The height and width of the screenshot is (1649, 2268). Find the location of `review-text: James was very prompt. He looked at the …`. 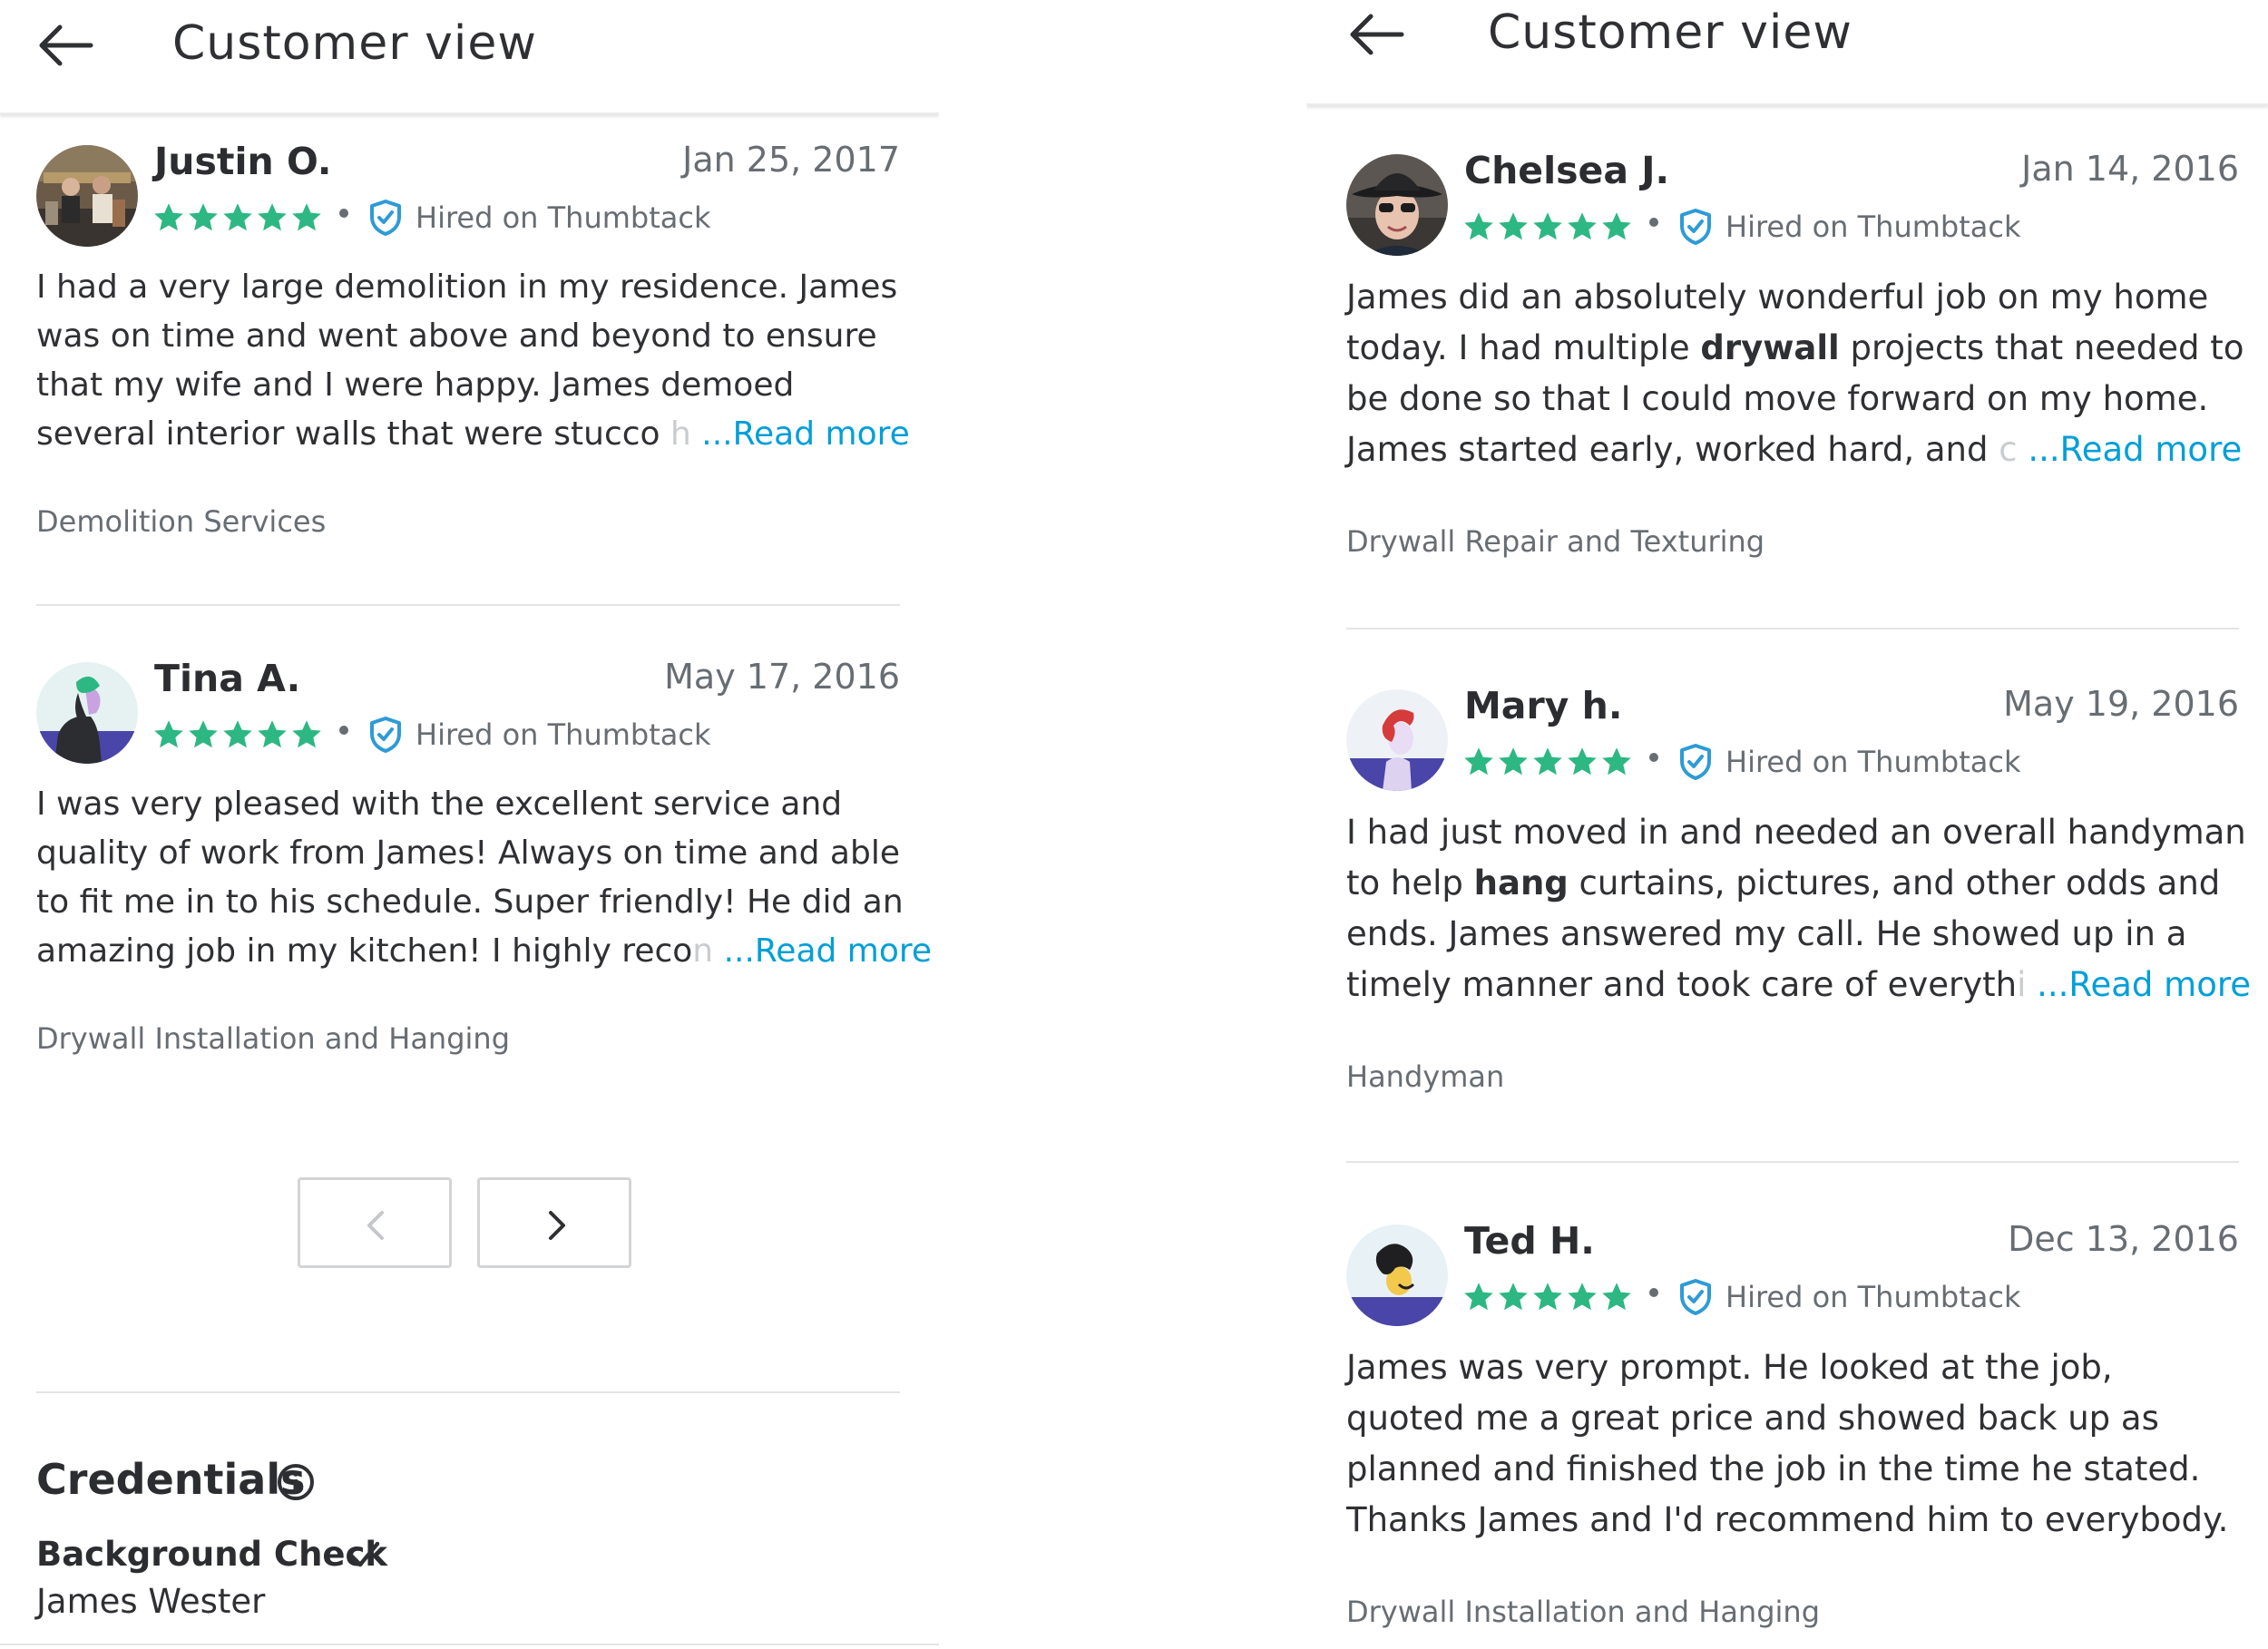

review-text: James was very prompt. He looked at the … is located at coordinates (1787, 1444).